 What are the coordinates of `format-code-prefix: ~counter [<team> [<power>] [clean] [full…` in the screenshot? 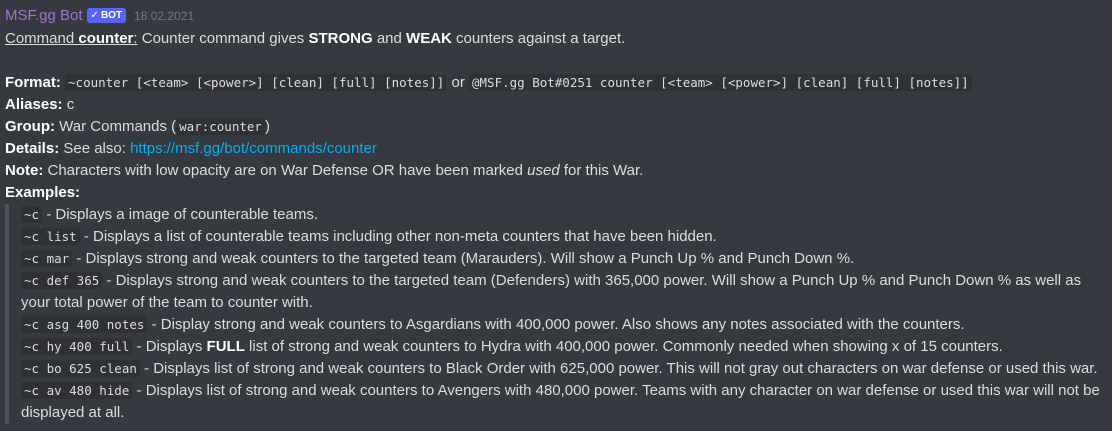 It's located at (256, 82).